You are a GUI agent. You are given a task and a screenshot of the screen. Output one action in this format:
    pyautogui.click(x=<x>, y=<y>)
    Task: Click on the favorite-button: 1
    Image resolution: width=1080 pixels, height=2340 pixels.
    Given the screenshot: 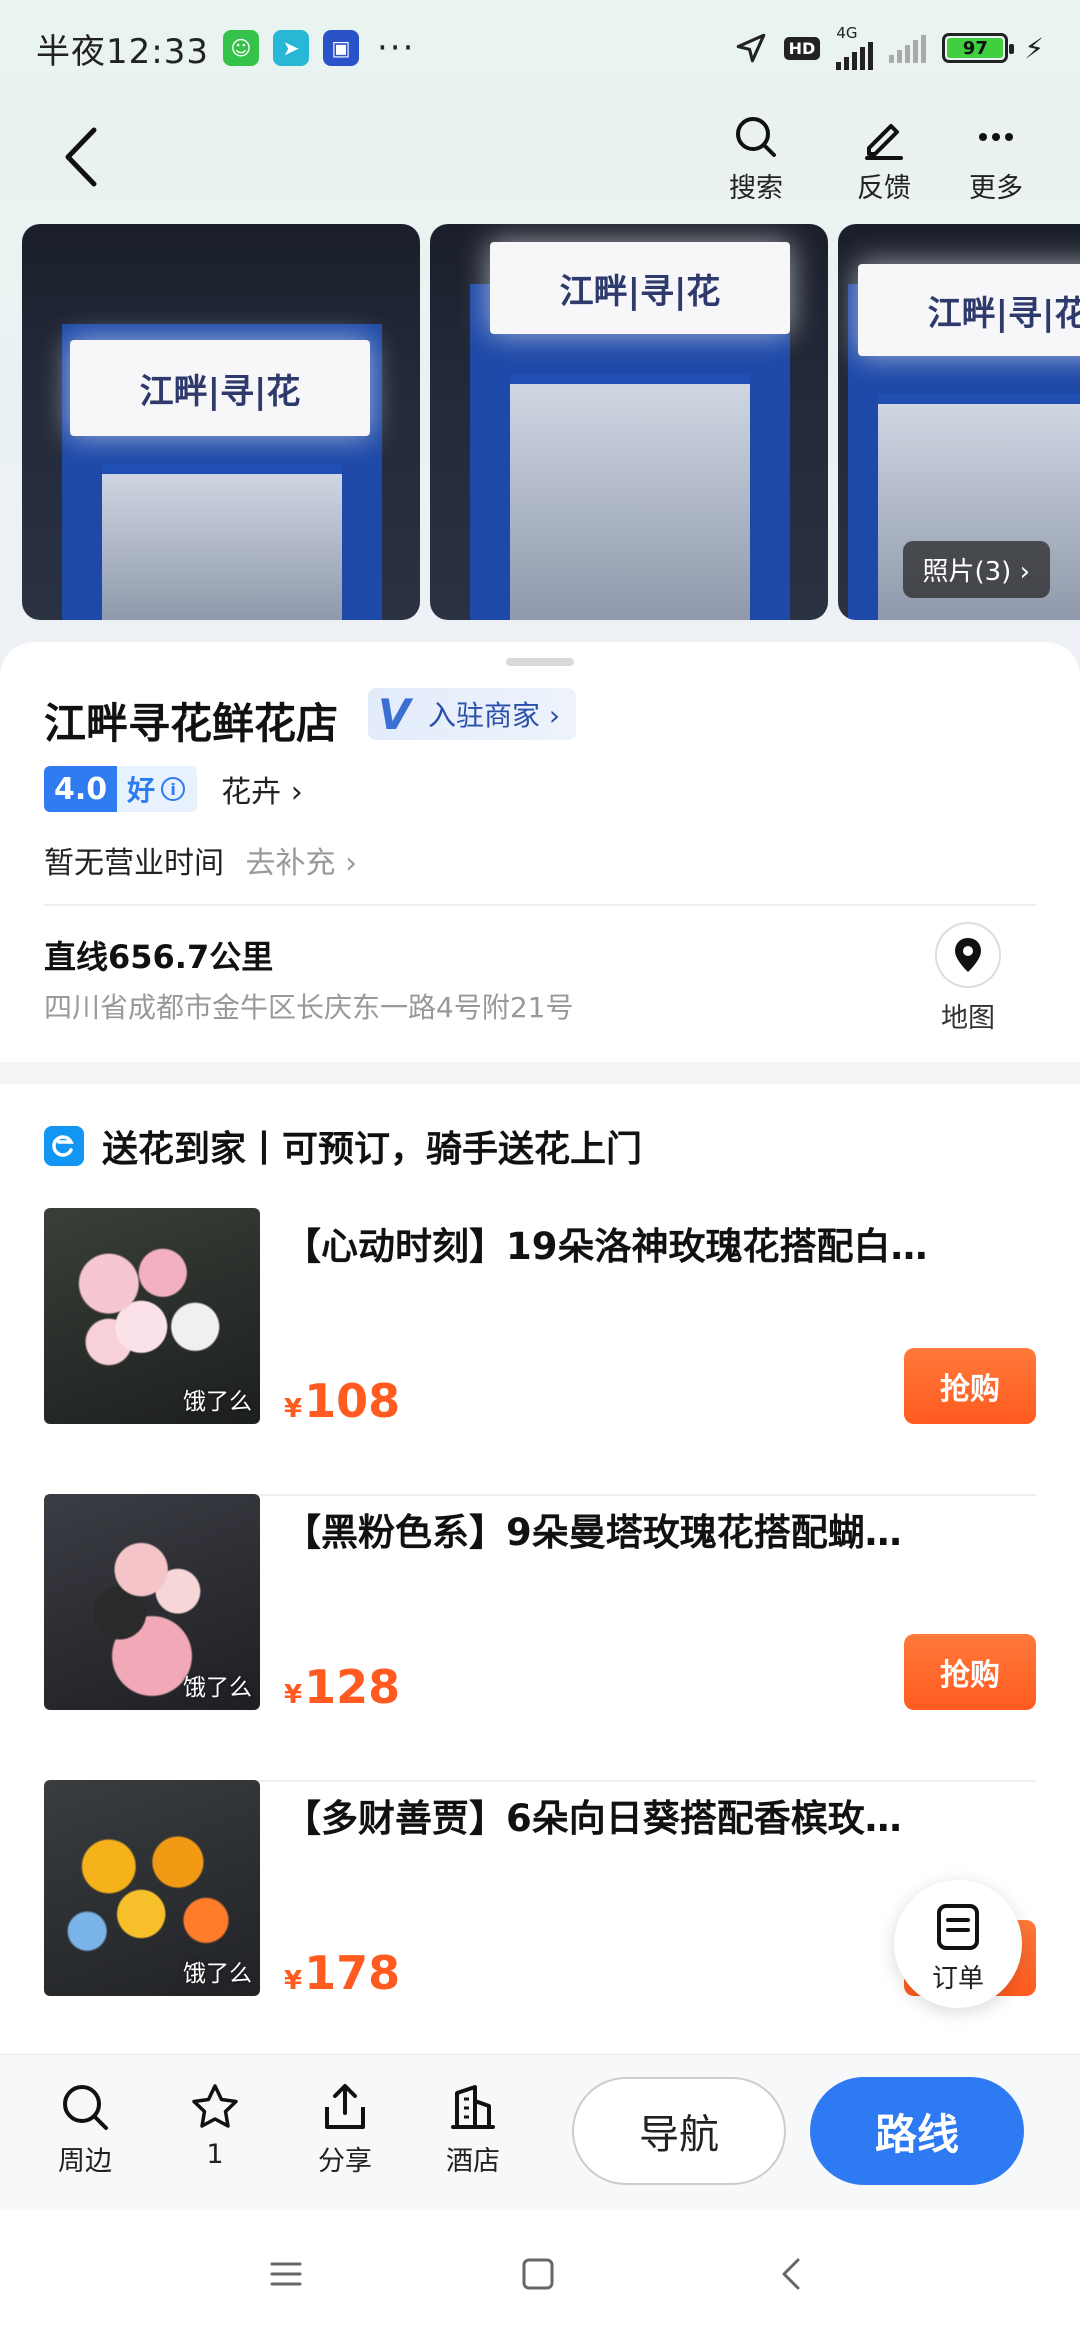 What is the action you would take?
    pyautogui.click(x=215, y=2125)
    